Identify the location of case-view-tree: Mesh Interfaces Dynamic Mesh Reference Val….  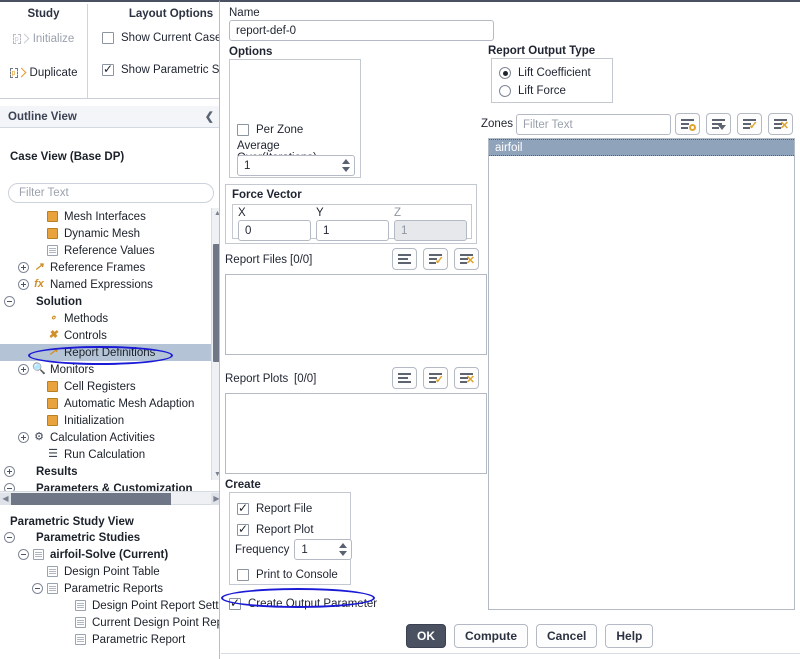
(111, 350).